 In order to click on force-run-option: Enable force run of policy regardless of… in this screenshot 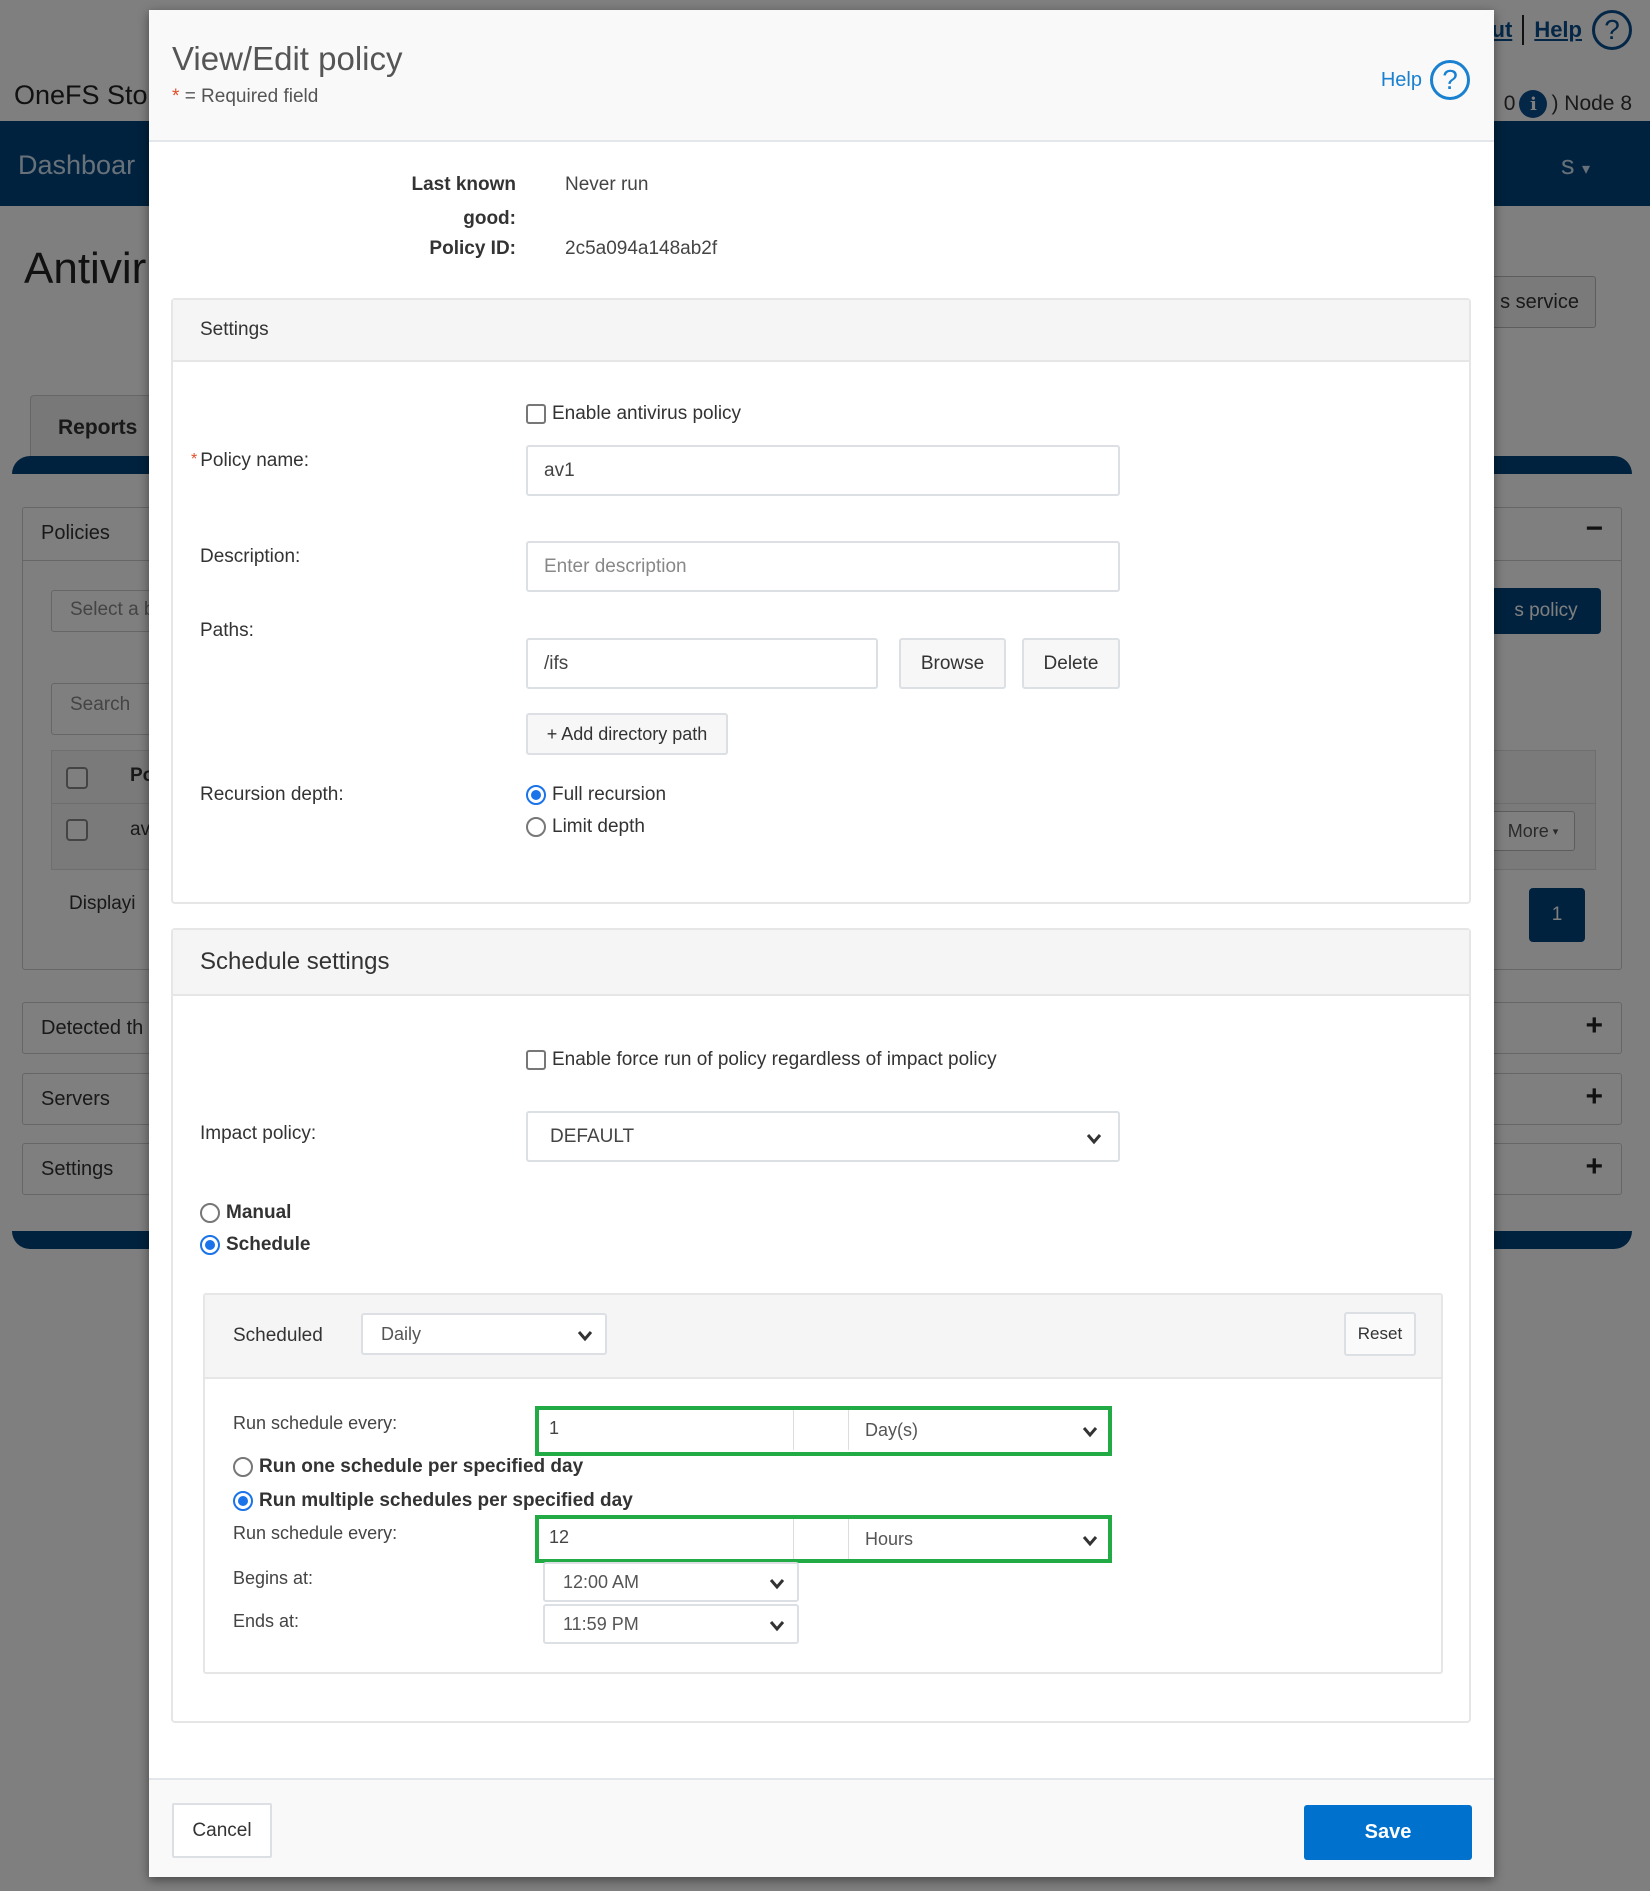, I will do `click(761, 1060)`.